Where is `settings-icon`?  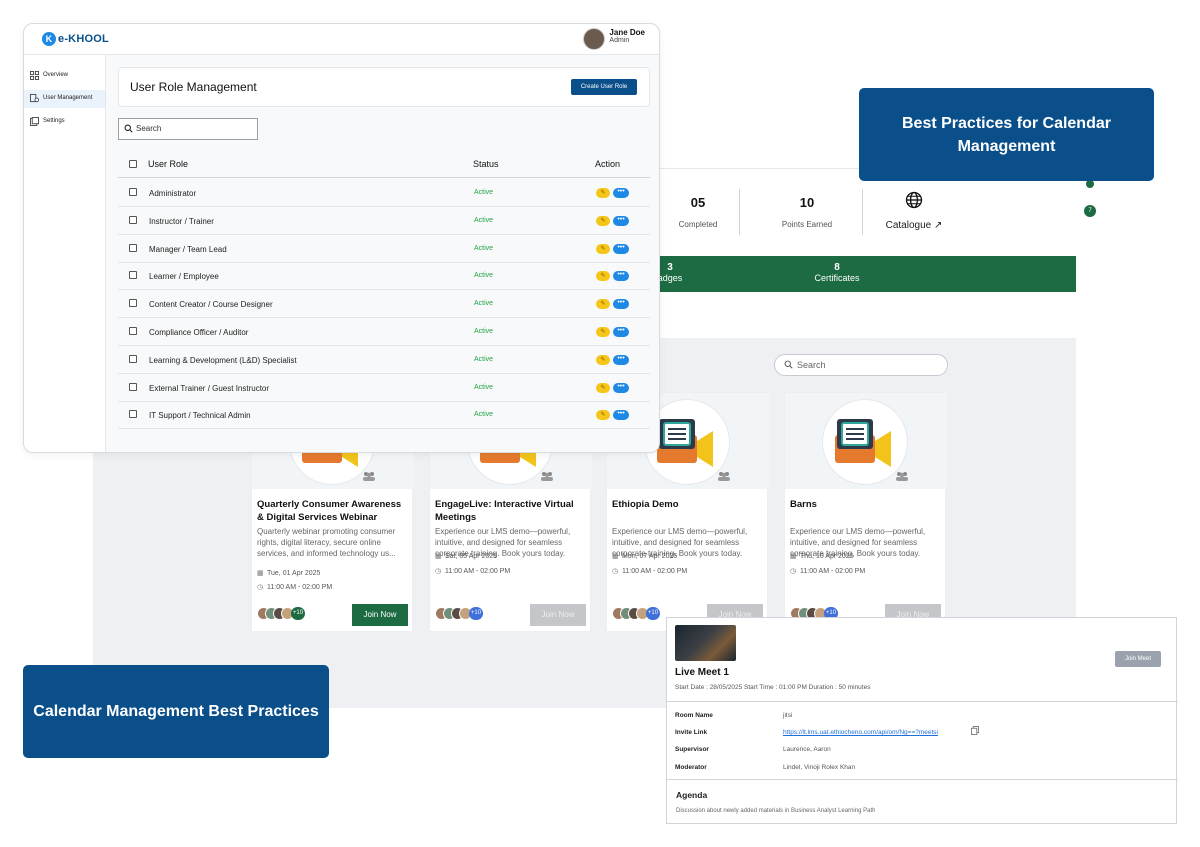
settings-icon is located at coordinates (34, 122).